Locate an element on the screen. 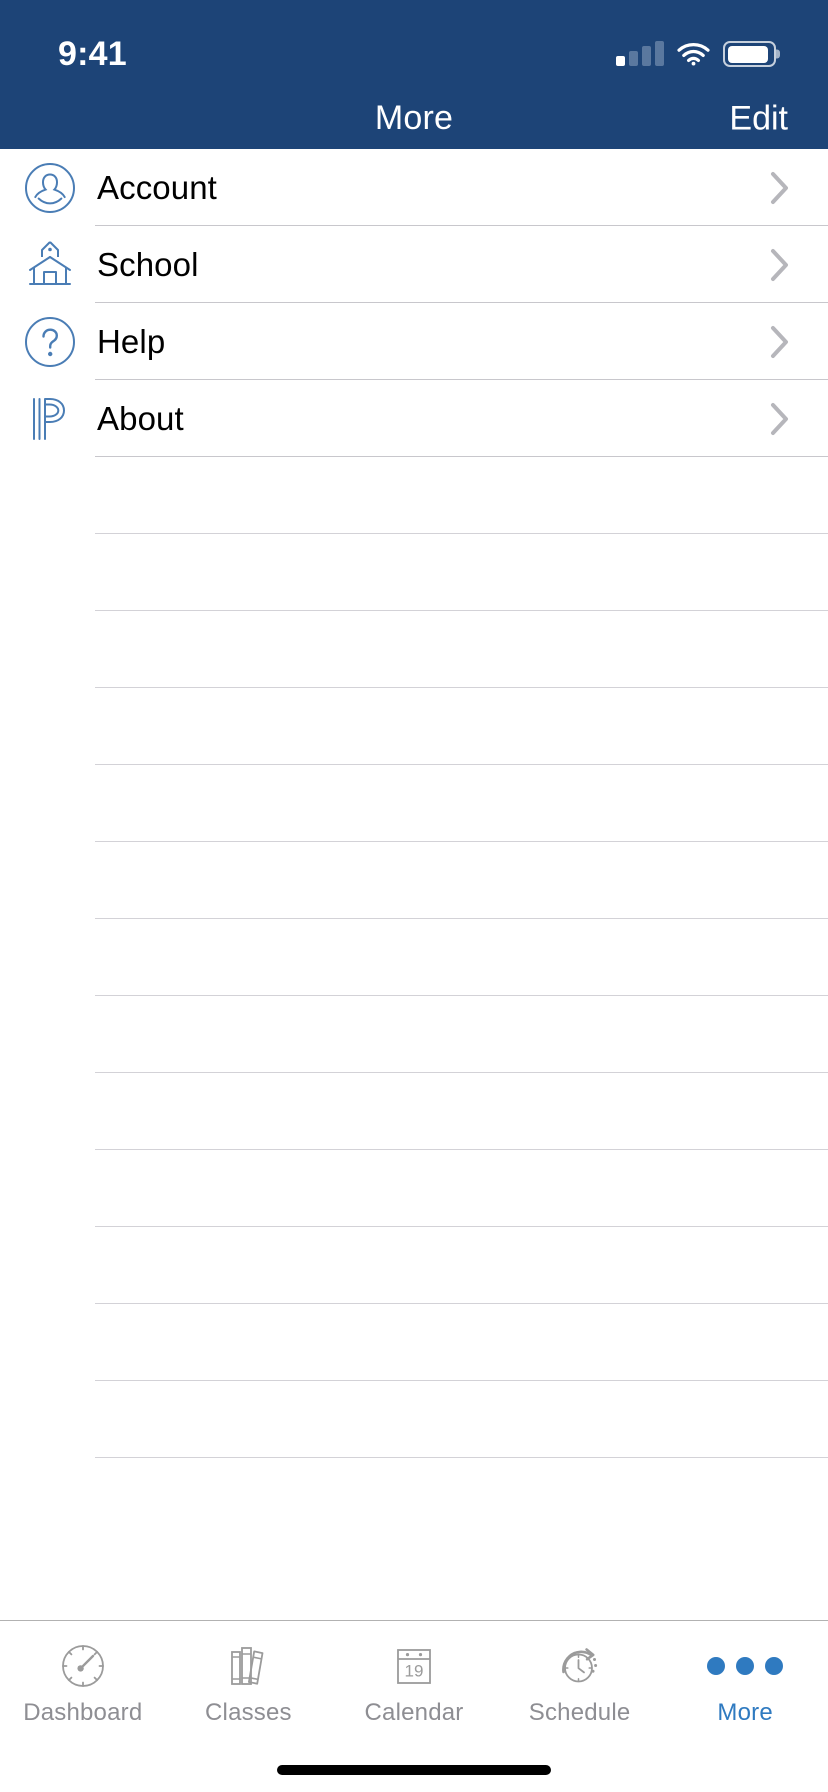 Image resolution: width=828 pixels, height=1792 pixels. page-title: More is located at coordinates (414, 118).